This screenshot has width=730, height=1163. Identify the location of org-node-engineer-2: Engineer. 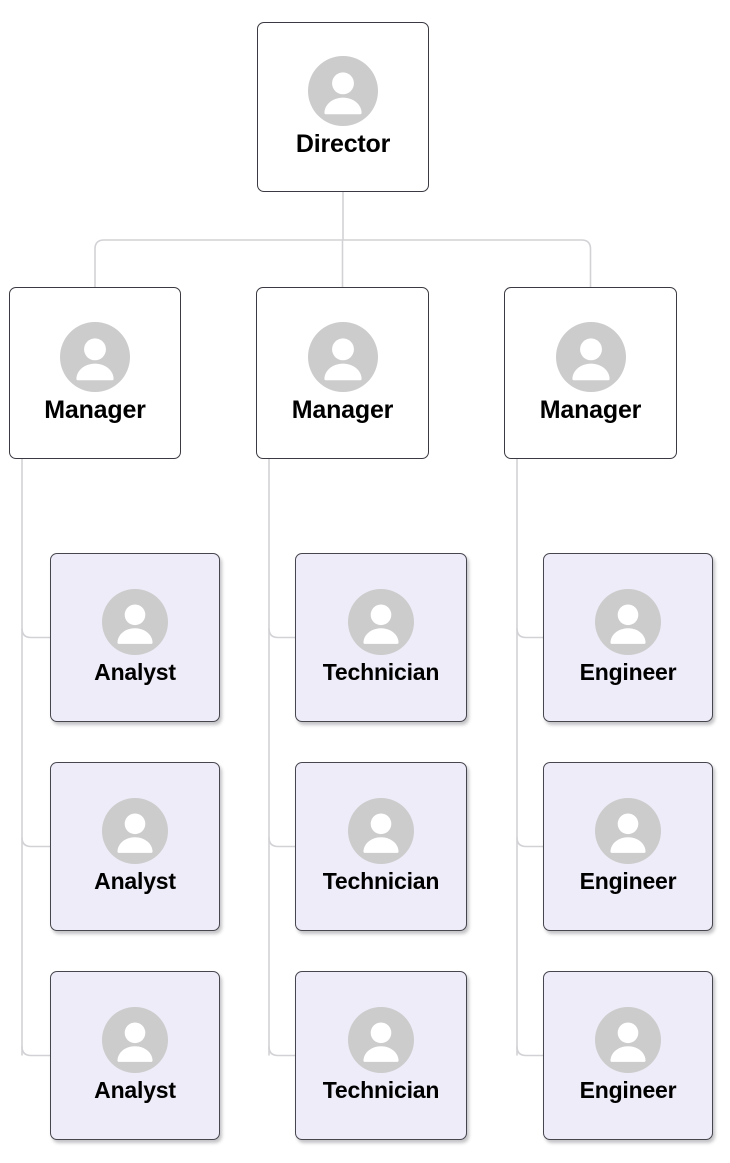
(628, 846).